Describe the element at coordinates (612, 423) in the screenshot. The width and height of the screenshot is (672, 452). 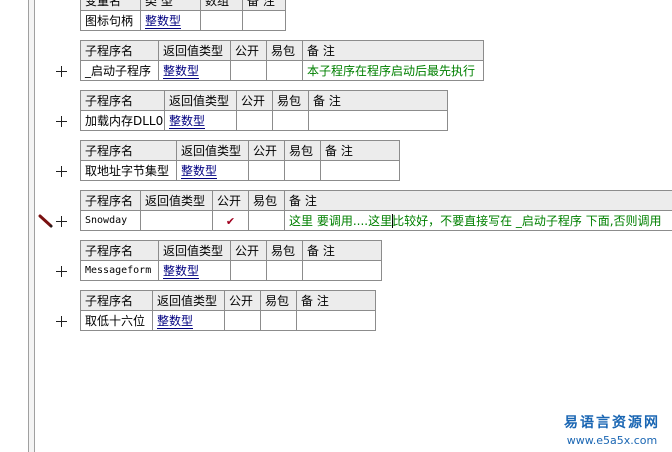
I see `watermark-title: 易语言资源网` at that location.